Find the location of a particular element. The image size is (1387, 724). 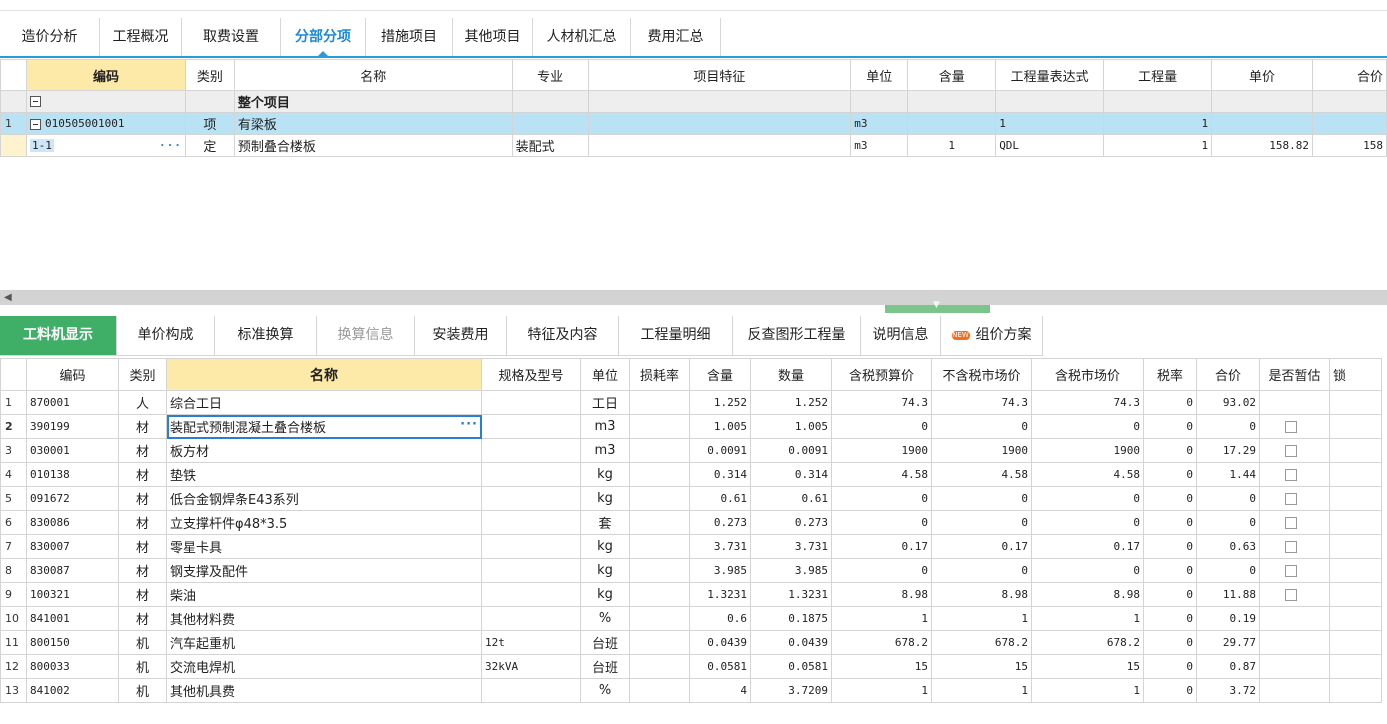

col-header-qty: 数量 is located at coordinates (791, 374).